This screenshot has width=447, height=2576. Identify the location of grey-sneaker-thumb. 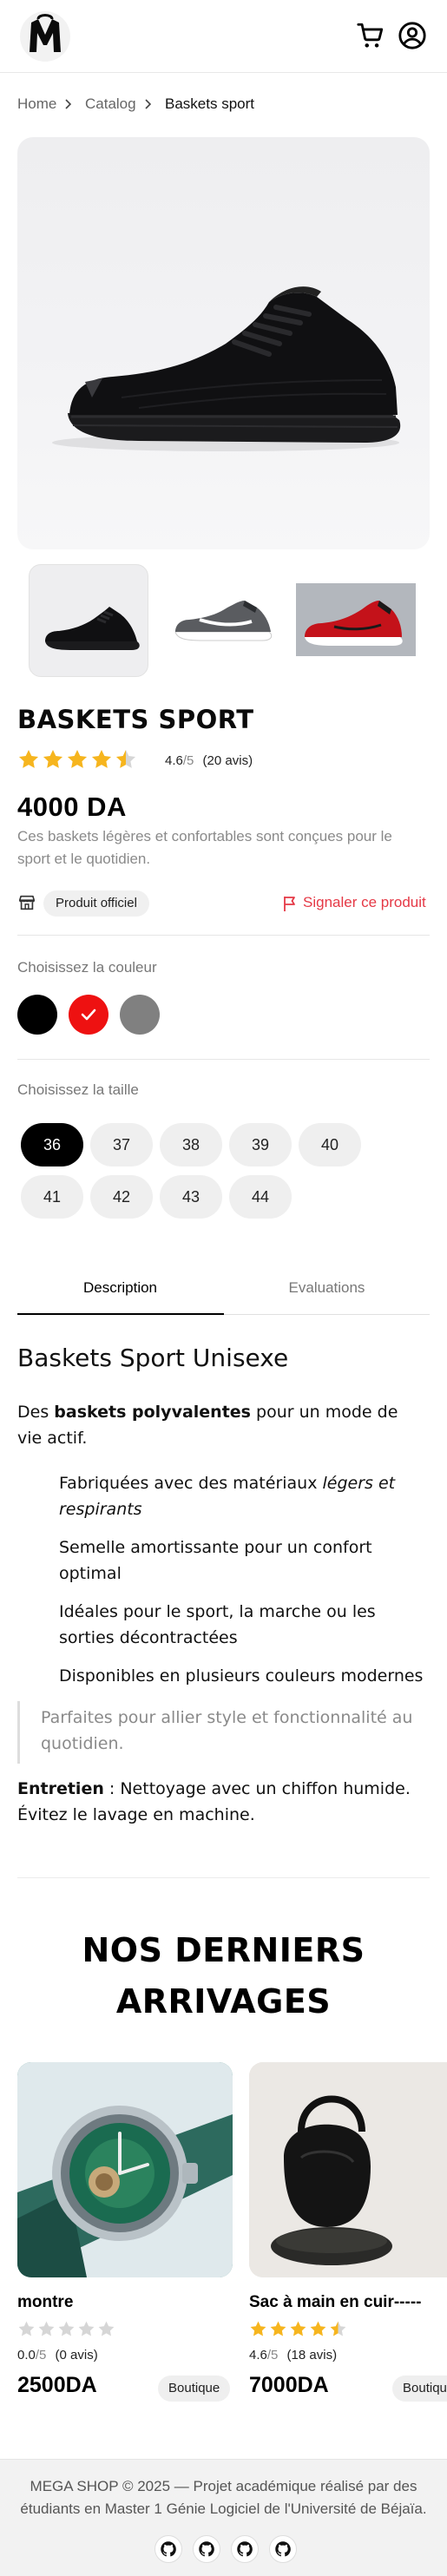
(223, 621).